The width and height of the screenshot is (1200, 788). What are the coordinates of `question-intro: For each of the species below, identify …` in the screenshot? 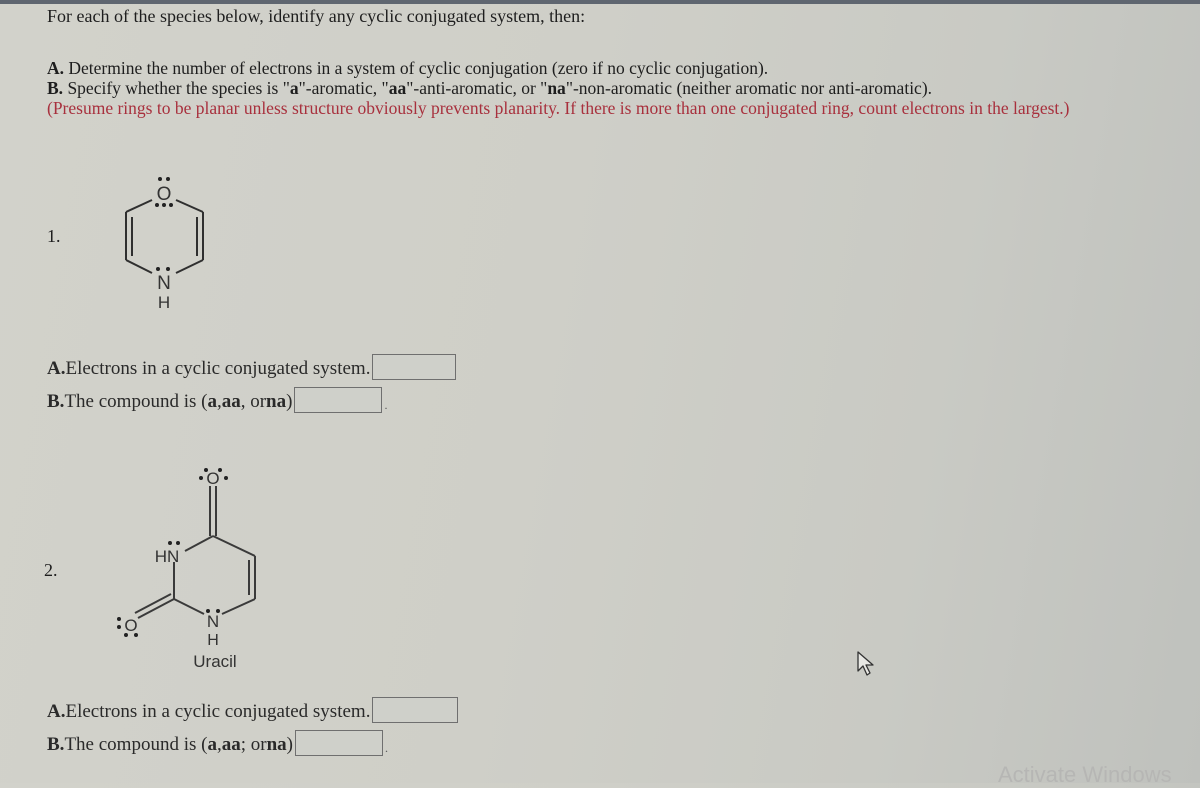 It's located at (316, 16).